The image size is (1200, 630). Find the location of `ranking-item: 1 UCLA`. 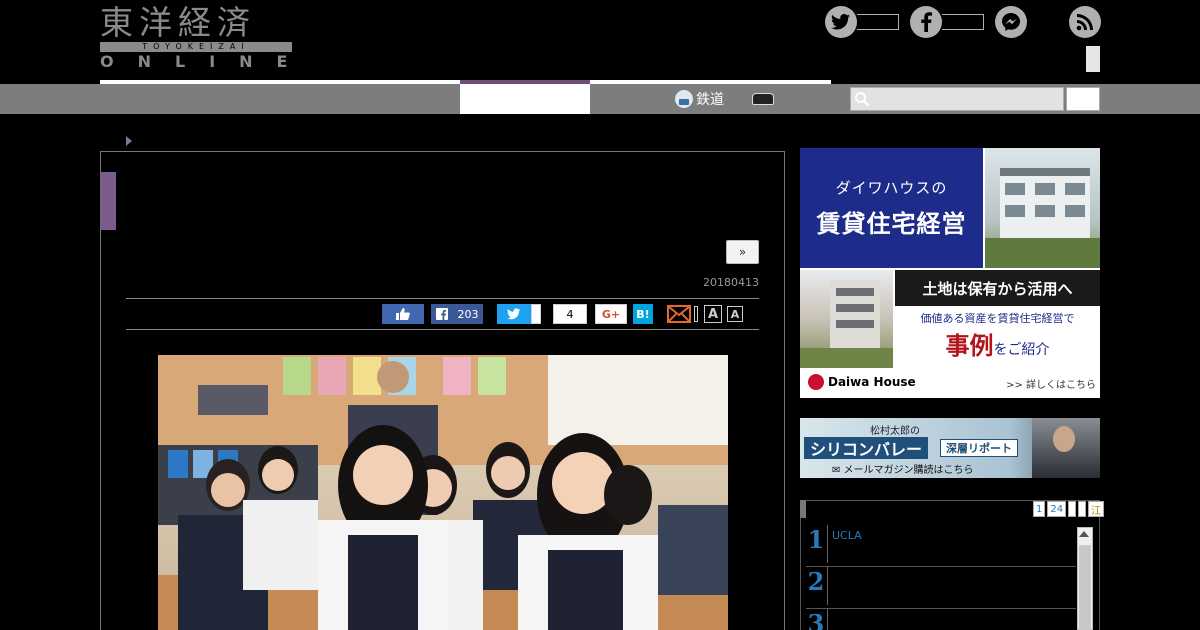

ranking-item: 1 UCLA is located at coordinates (941, 546).